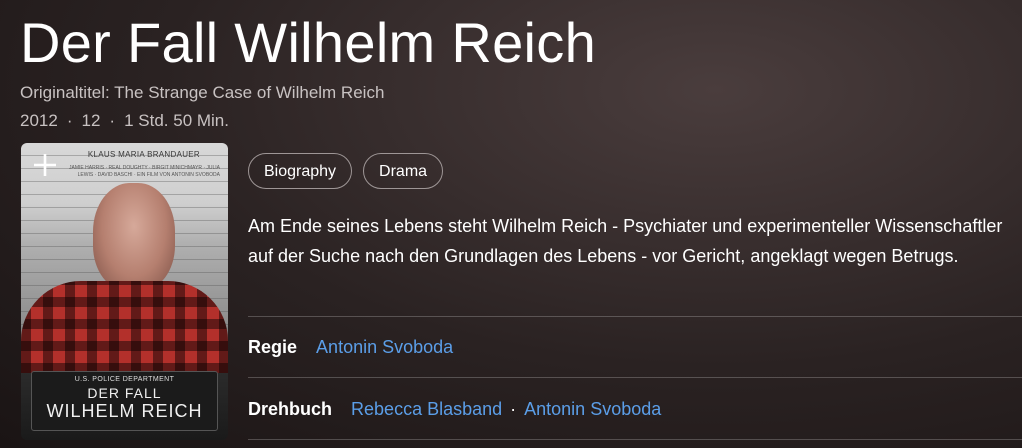  I want to click on movie-meta: 2012 · 12 · 1 Std. 50 Min., so click(124, 121).